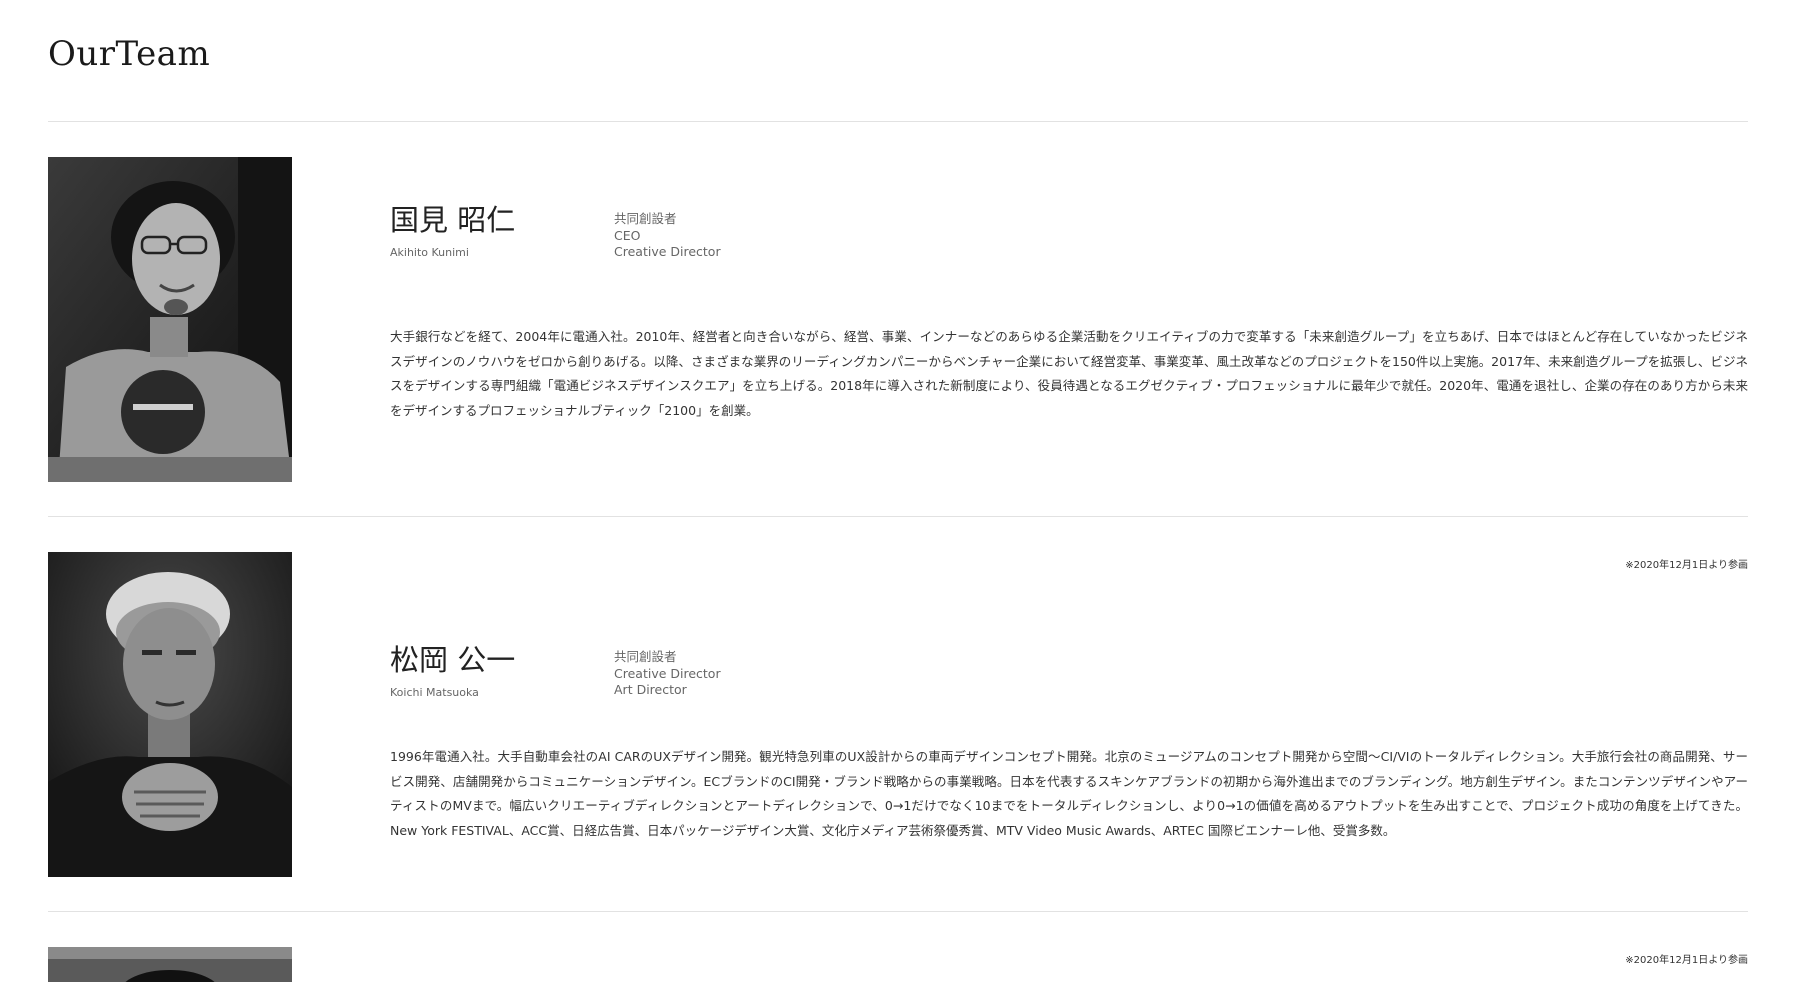  I want to click on member-name-jp: 松岡 公一, so click(453, 660).